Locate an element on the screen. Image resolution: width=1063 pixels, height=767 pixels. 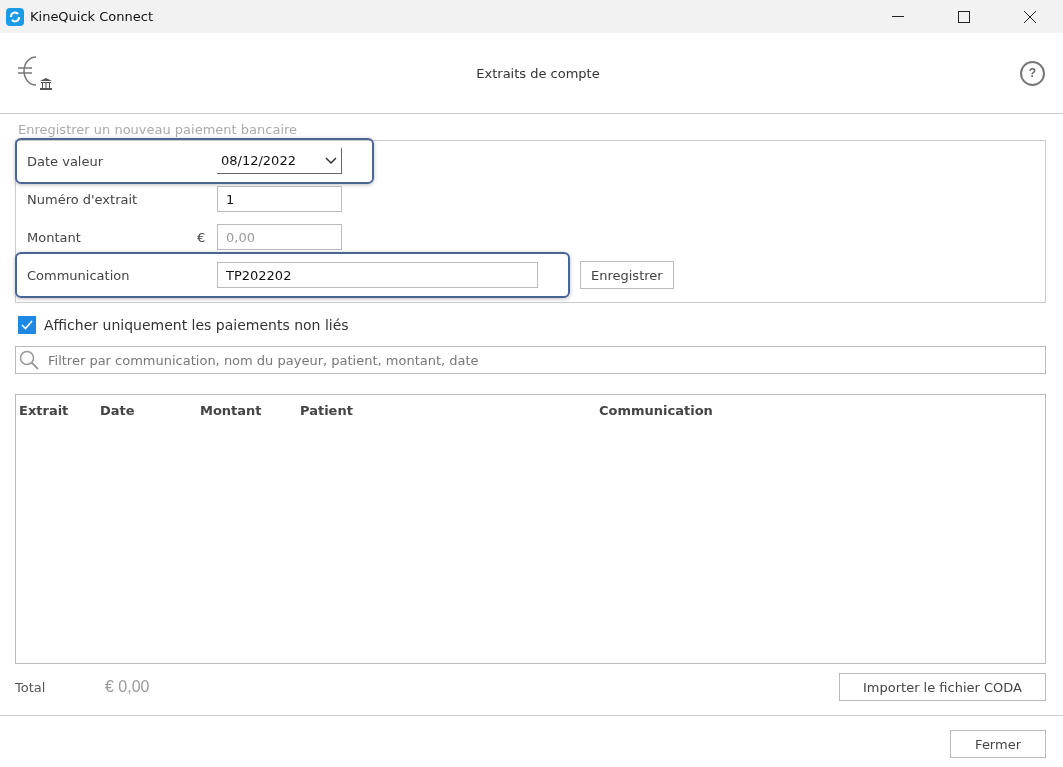
total-value: € 0,00 is located at coordinates (128, 687).